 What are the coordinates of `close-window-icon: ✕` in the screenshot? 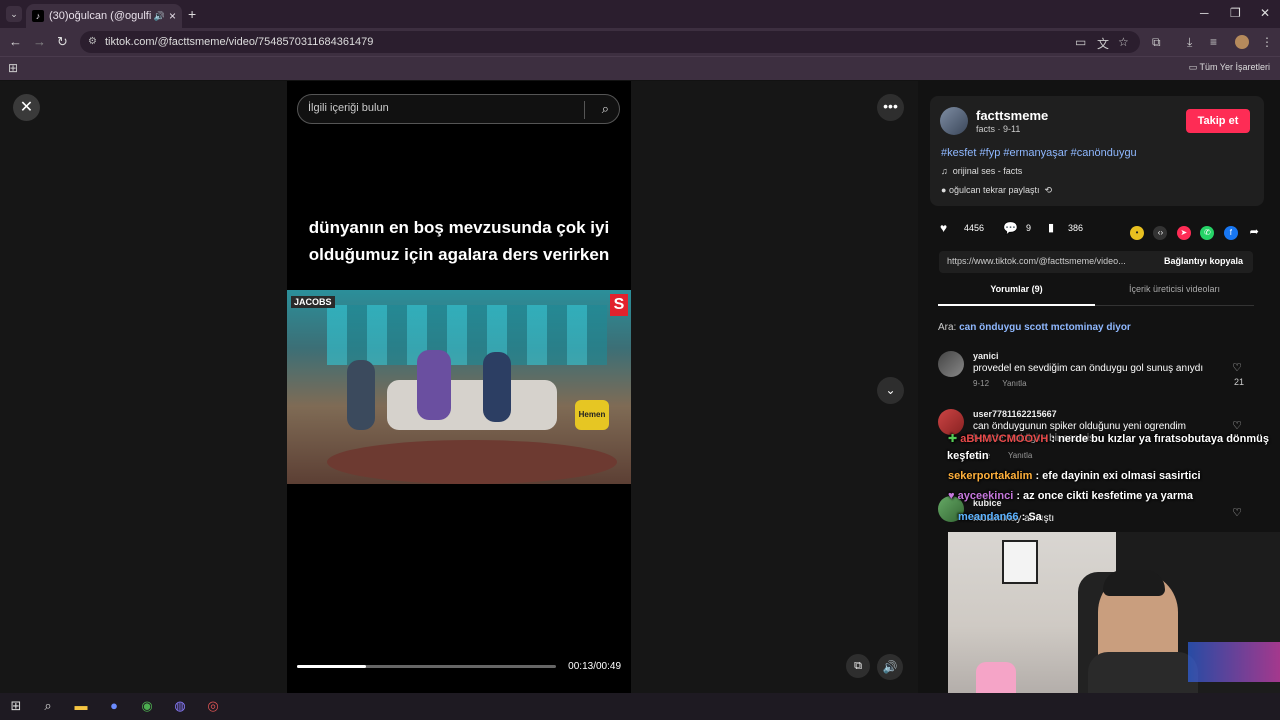 It's located at (1265, 13).